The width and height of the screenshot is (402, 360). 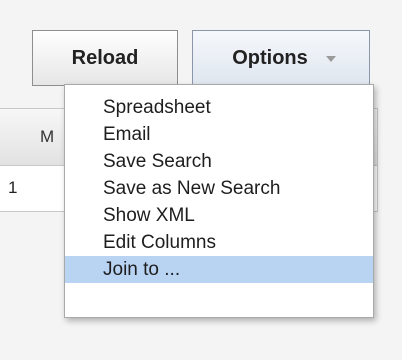 What do you see at coordinates (270, 57) in the screenshot?
I see `options-button-label: Options` at bounding box center [270, 57].